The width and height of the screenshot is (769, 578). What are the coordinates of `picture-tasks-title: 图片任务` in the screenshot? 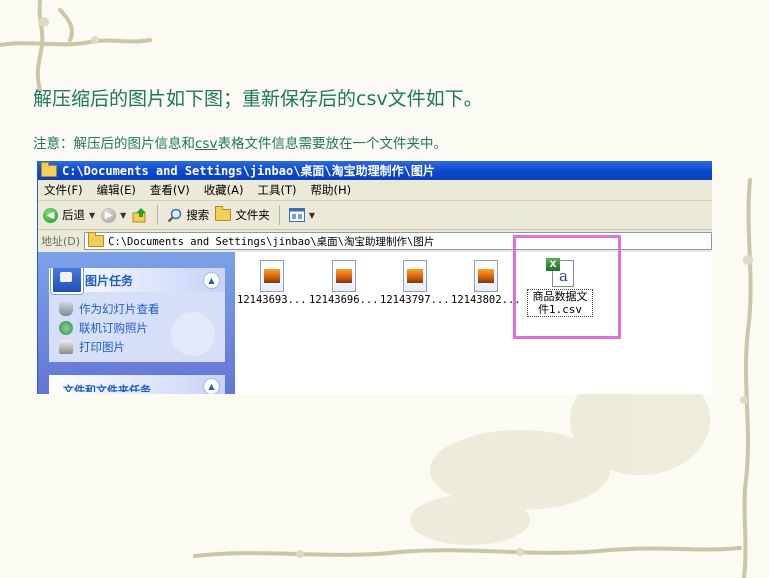 It's located at (109, 280).